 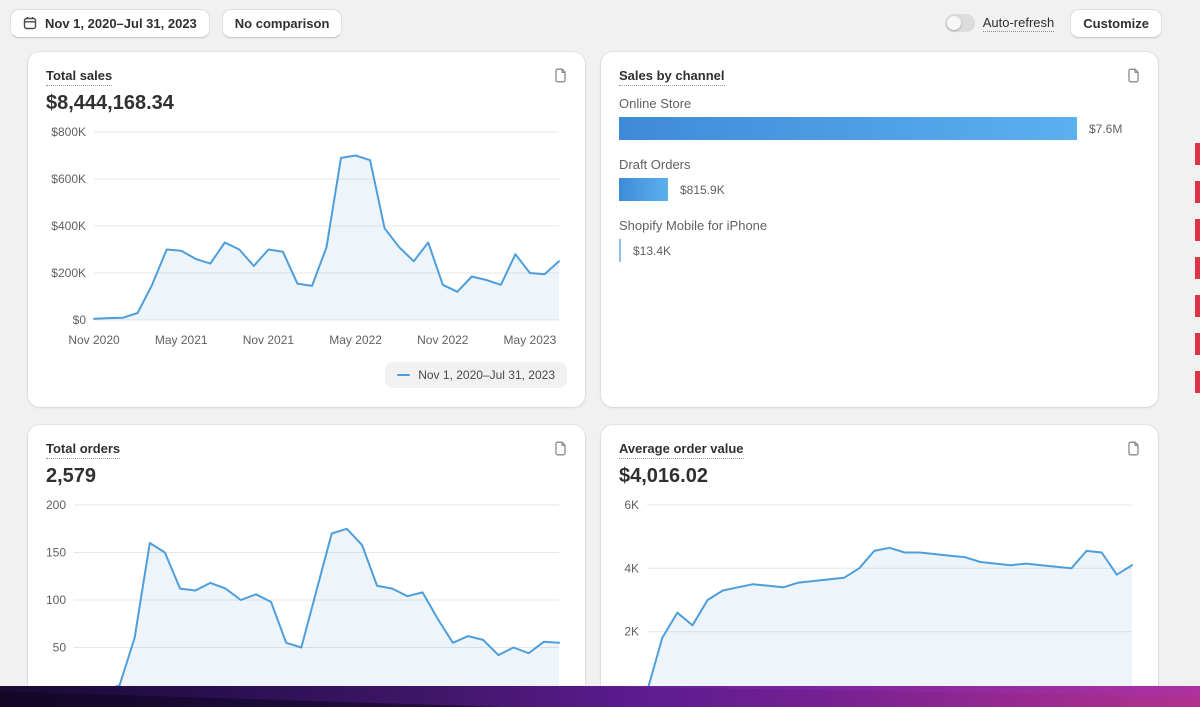 I want to click on comparison-button: No comparison, so click(x=282, y=23).